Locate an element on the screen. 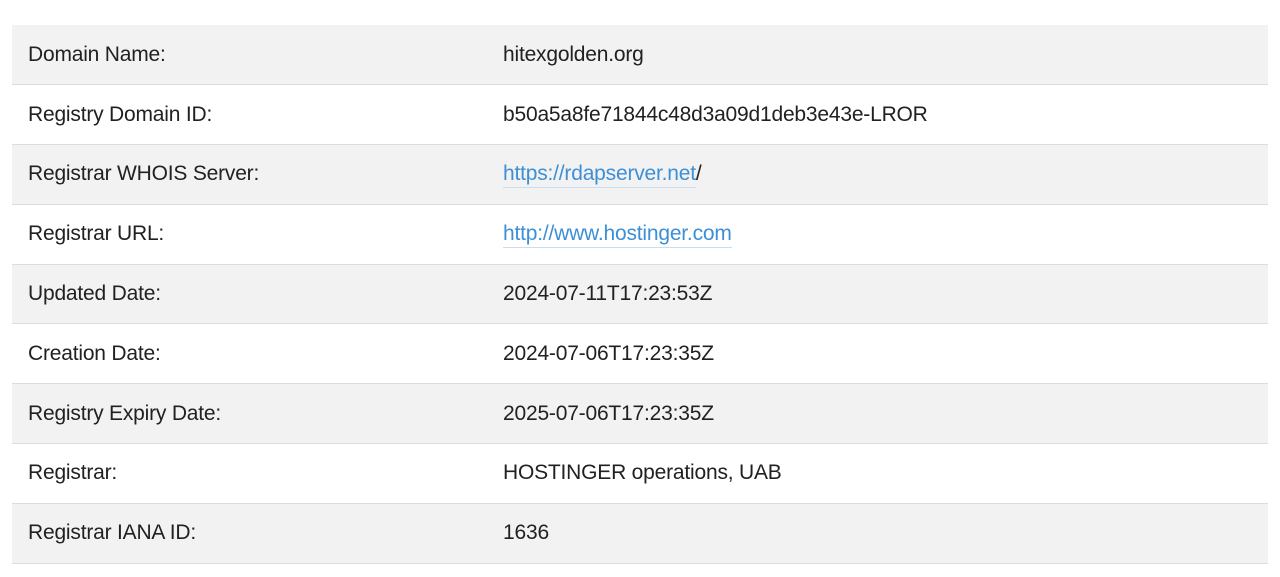  row-value: 2025-07-06T17:23:35Z is located at coordinates (608, 413).